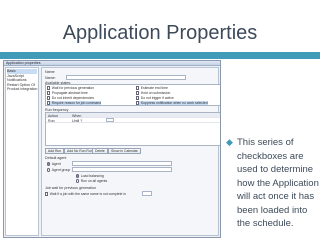  What do you see at coordinates (153, 93) in the screenshot?
I see `option-hold-submission: Hold on submission` at bounding box center [153, 93].